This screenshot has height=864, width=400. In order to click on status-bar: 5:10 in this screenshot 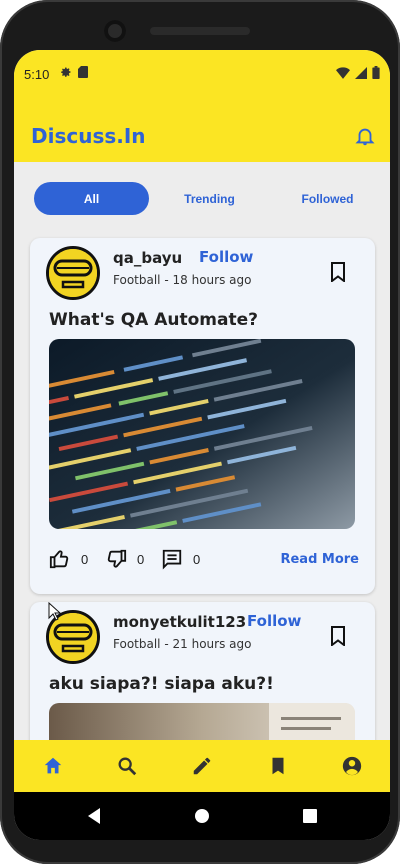, I will do `click(202, 73)`.